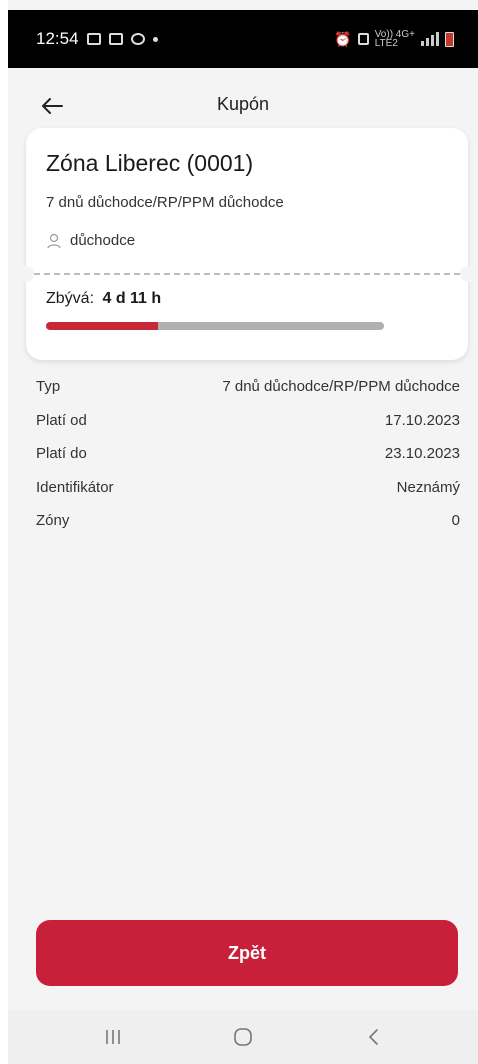 Image resolution: width=478 pixels, height=1064 pixels. I want to click on holder-row: důchodce, so click(90, 240).